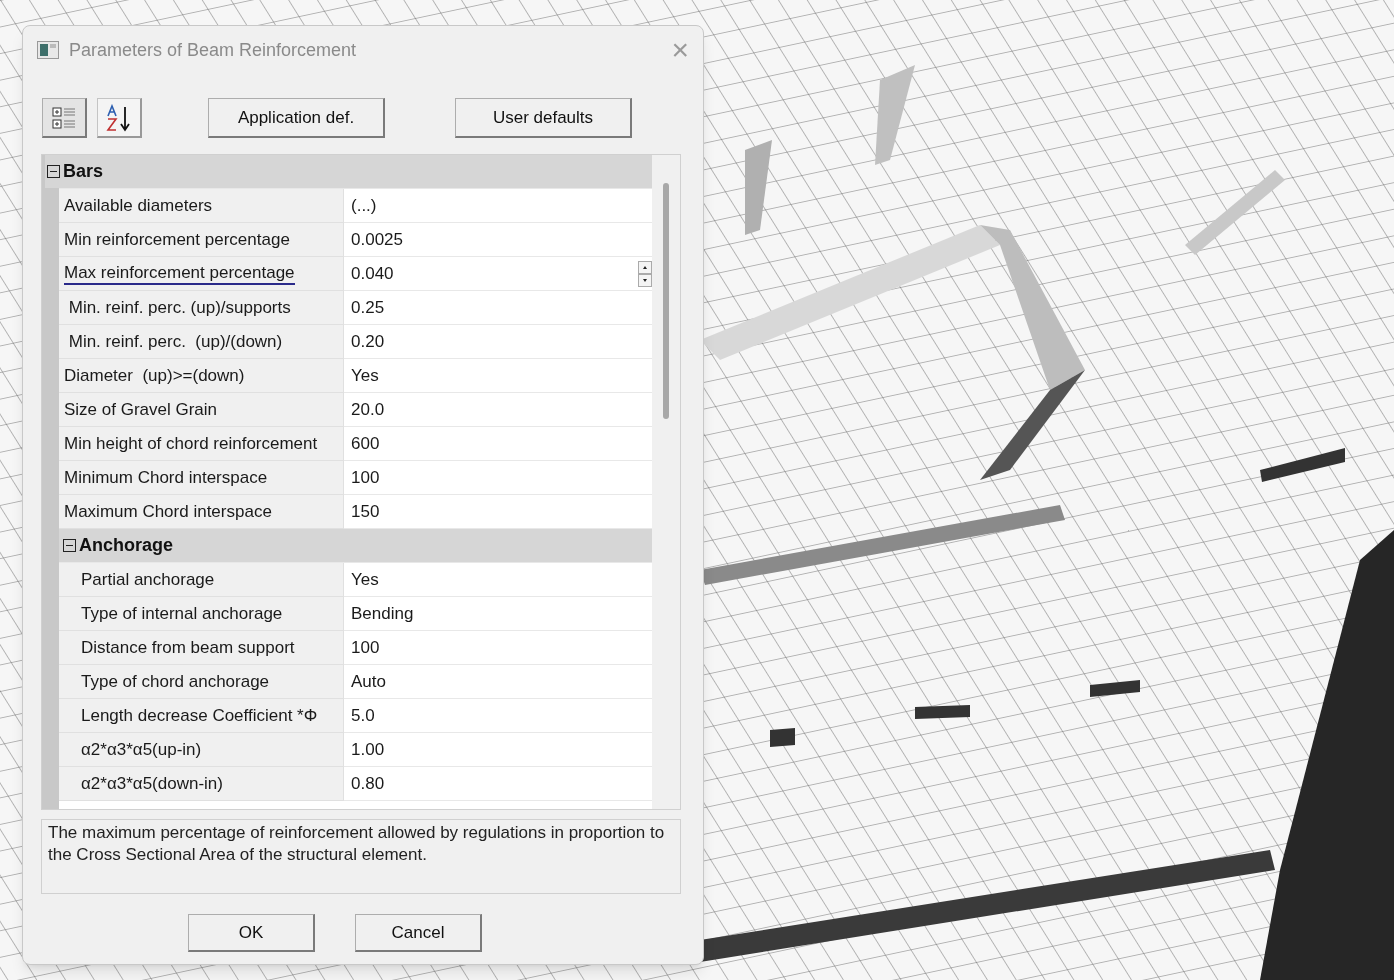 The image size is (1394, 980). What do you see at coordinates (501, 205) in the screenshot?
I see `property-value: (...)` at bounding box center [501, 205].